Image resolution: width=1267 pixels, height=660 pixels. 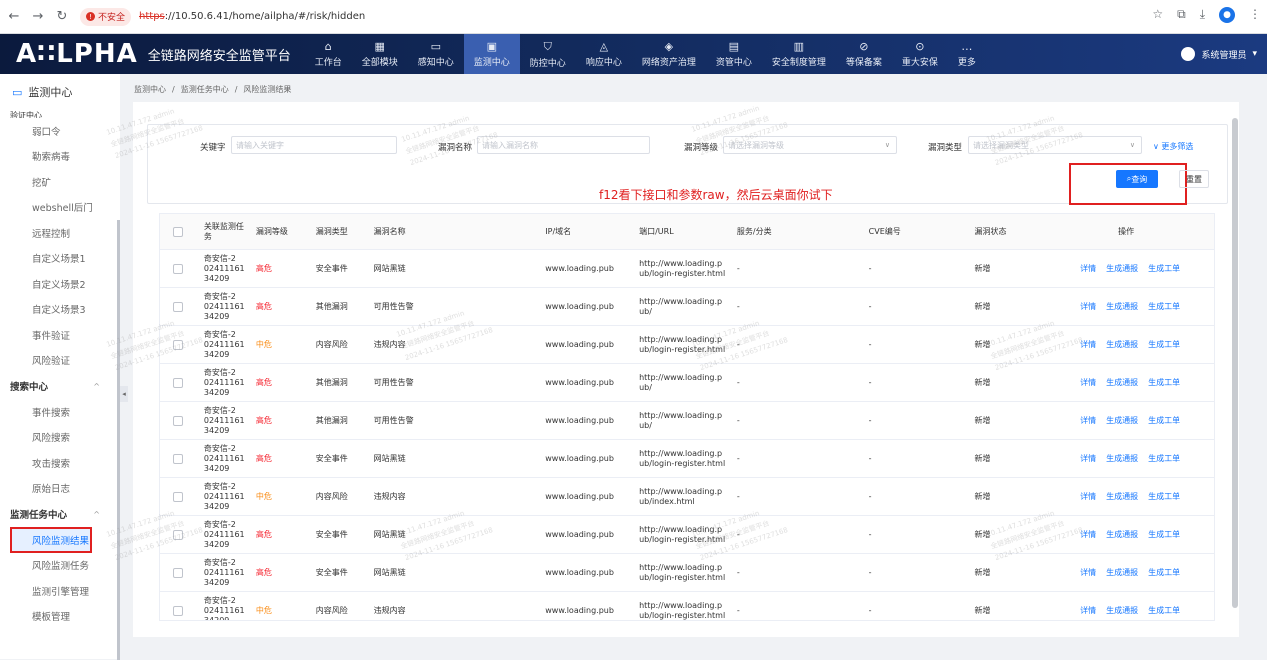 What do you see at coordinates (1137, 179) in the screenshot?
I see `query-button: ⌕ 查询` at bounding box center [1137, 179].